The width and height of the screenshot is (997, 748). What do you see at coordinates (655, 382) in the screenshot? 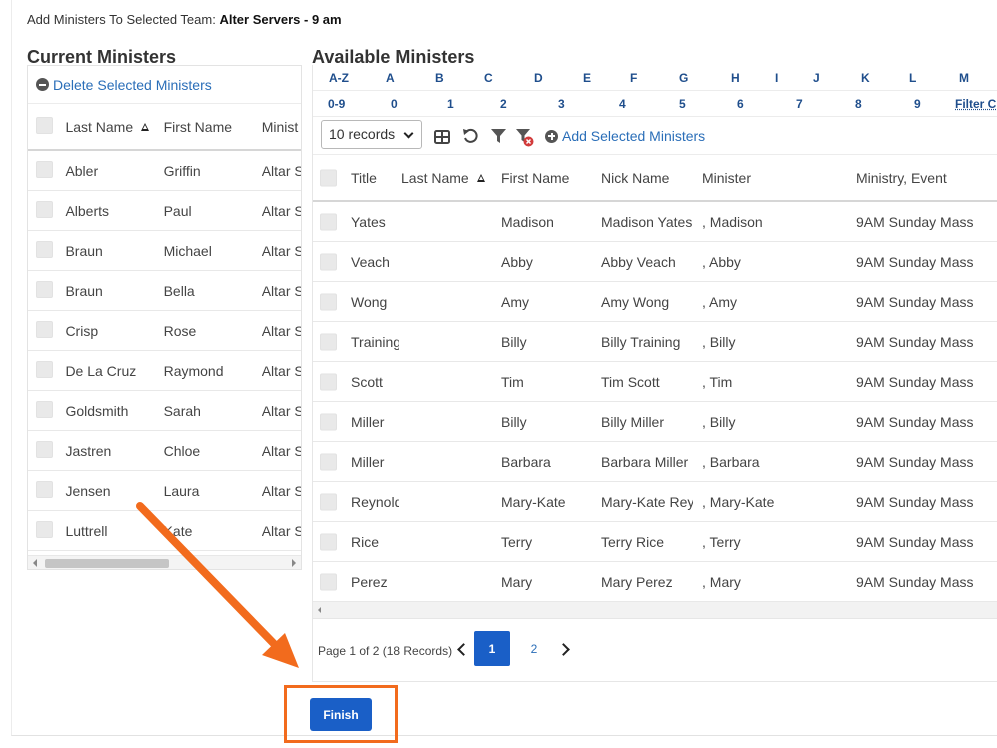
I see `table-row: Scott Tim Tim Scott , Tim 9AM Sunday Mass` at bounding box center [655, 382].